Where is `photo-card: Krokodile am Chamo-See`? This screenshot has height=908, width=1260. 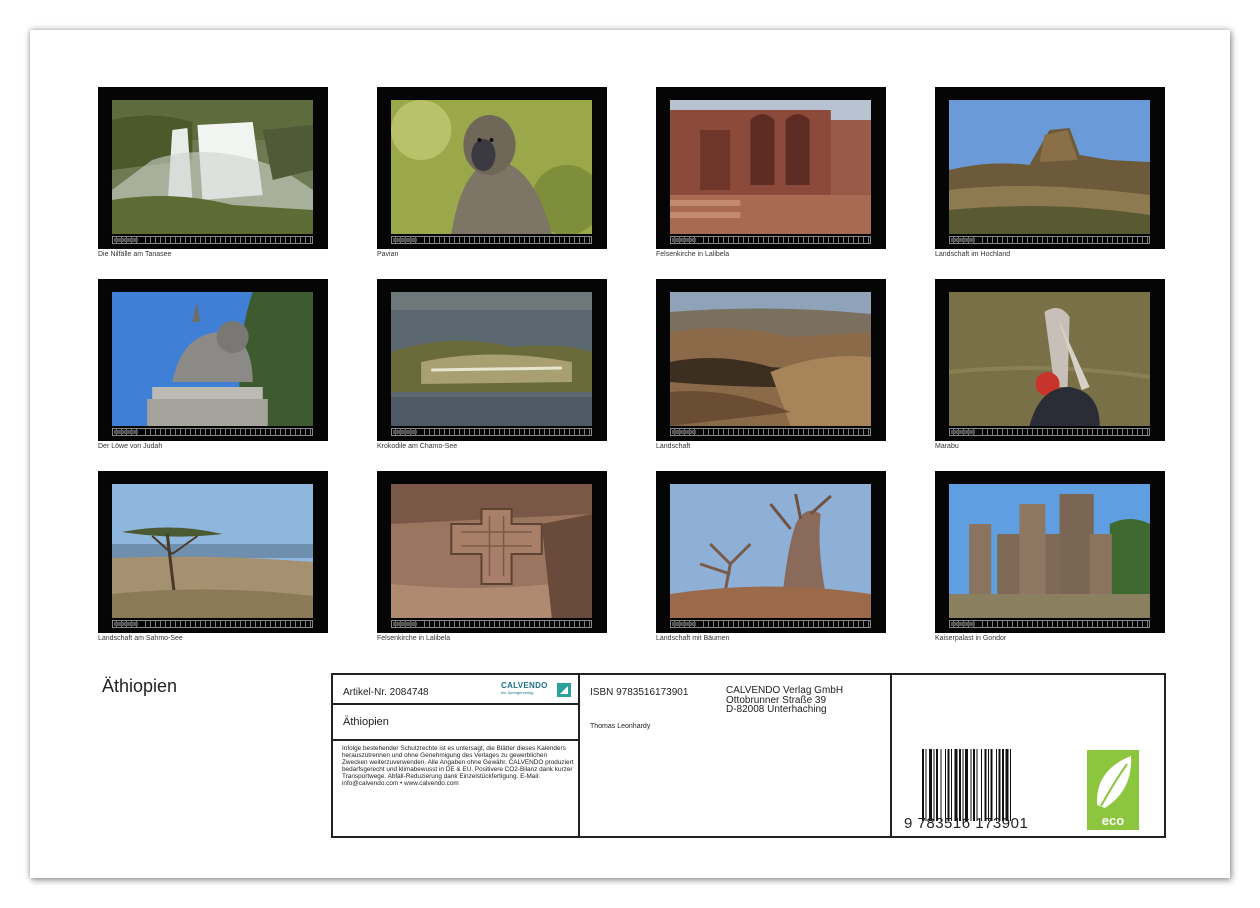
photo-card: Krokodile am Chamo-See is located at coordinates (492, 364).